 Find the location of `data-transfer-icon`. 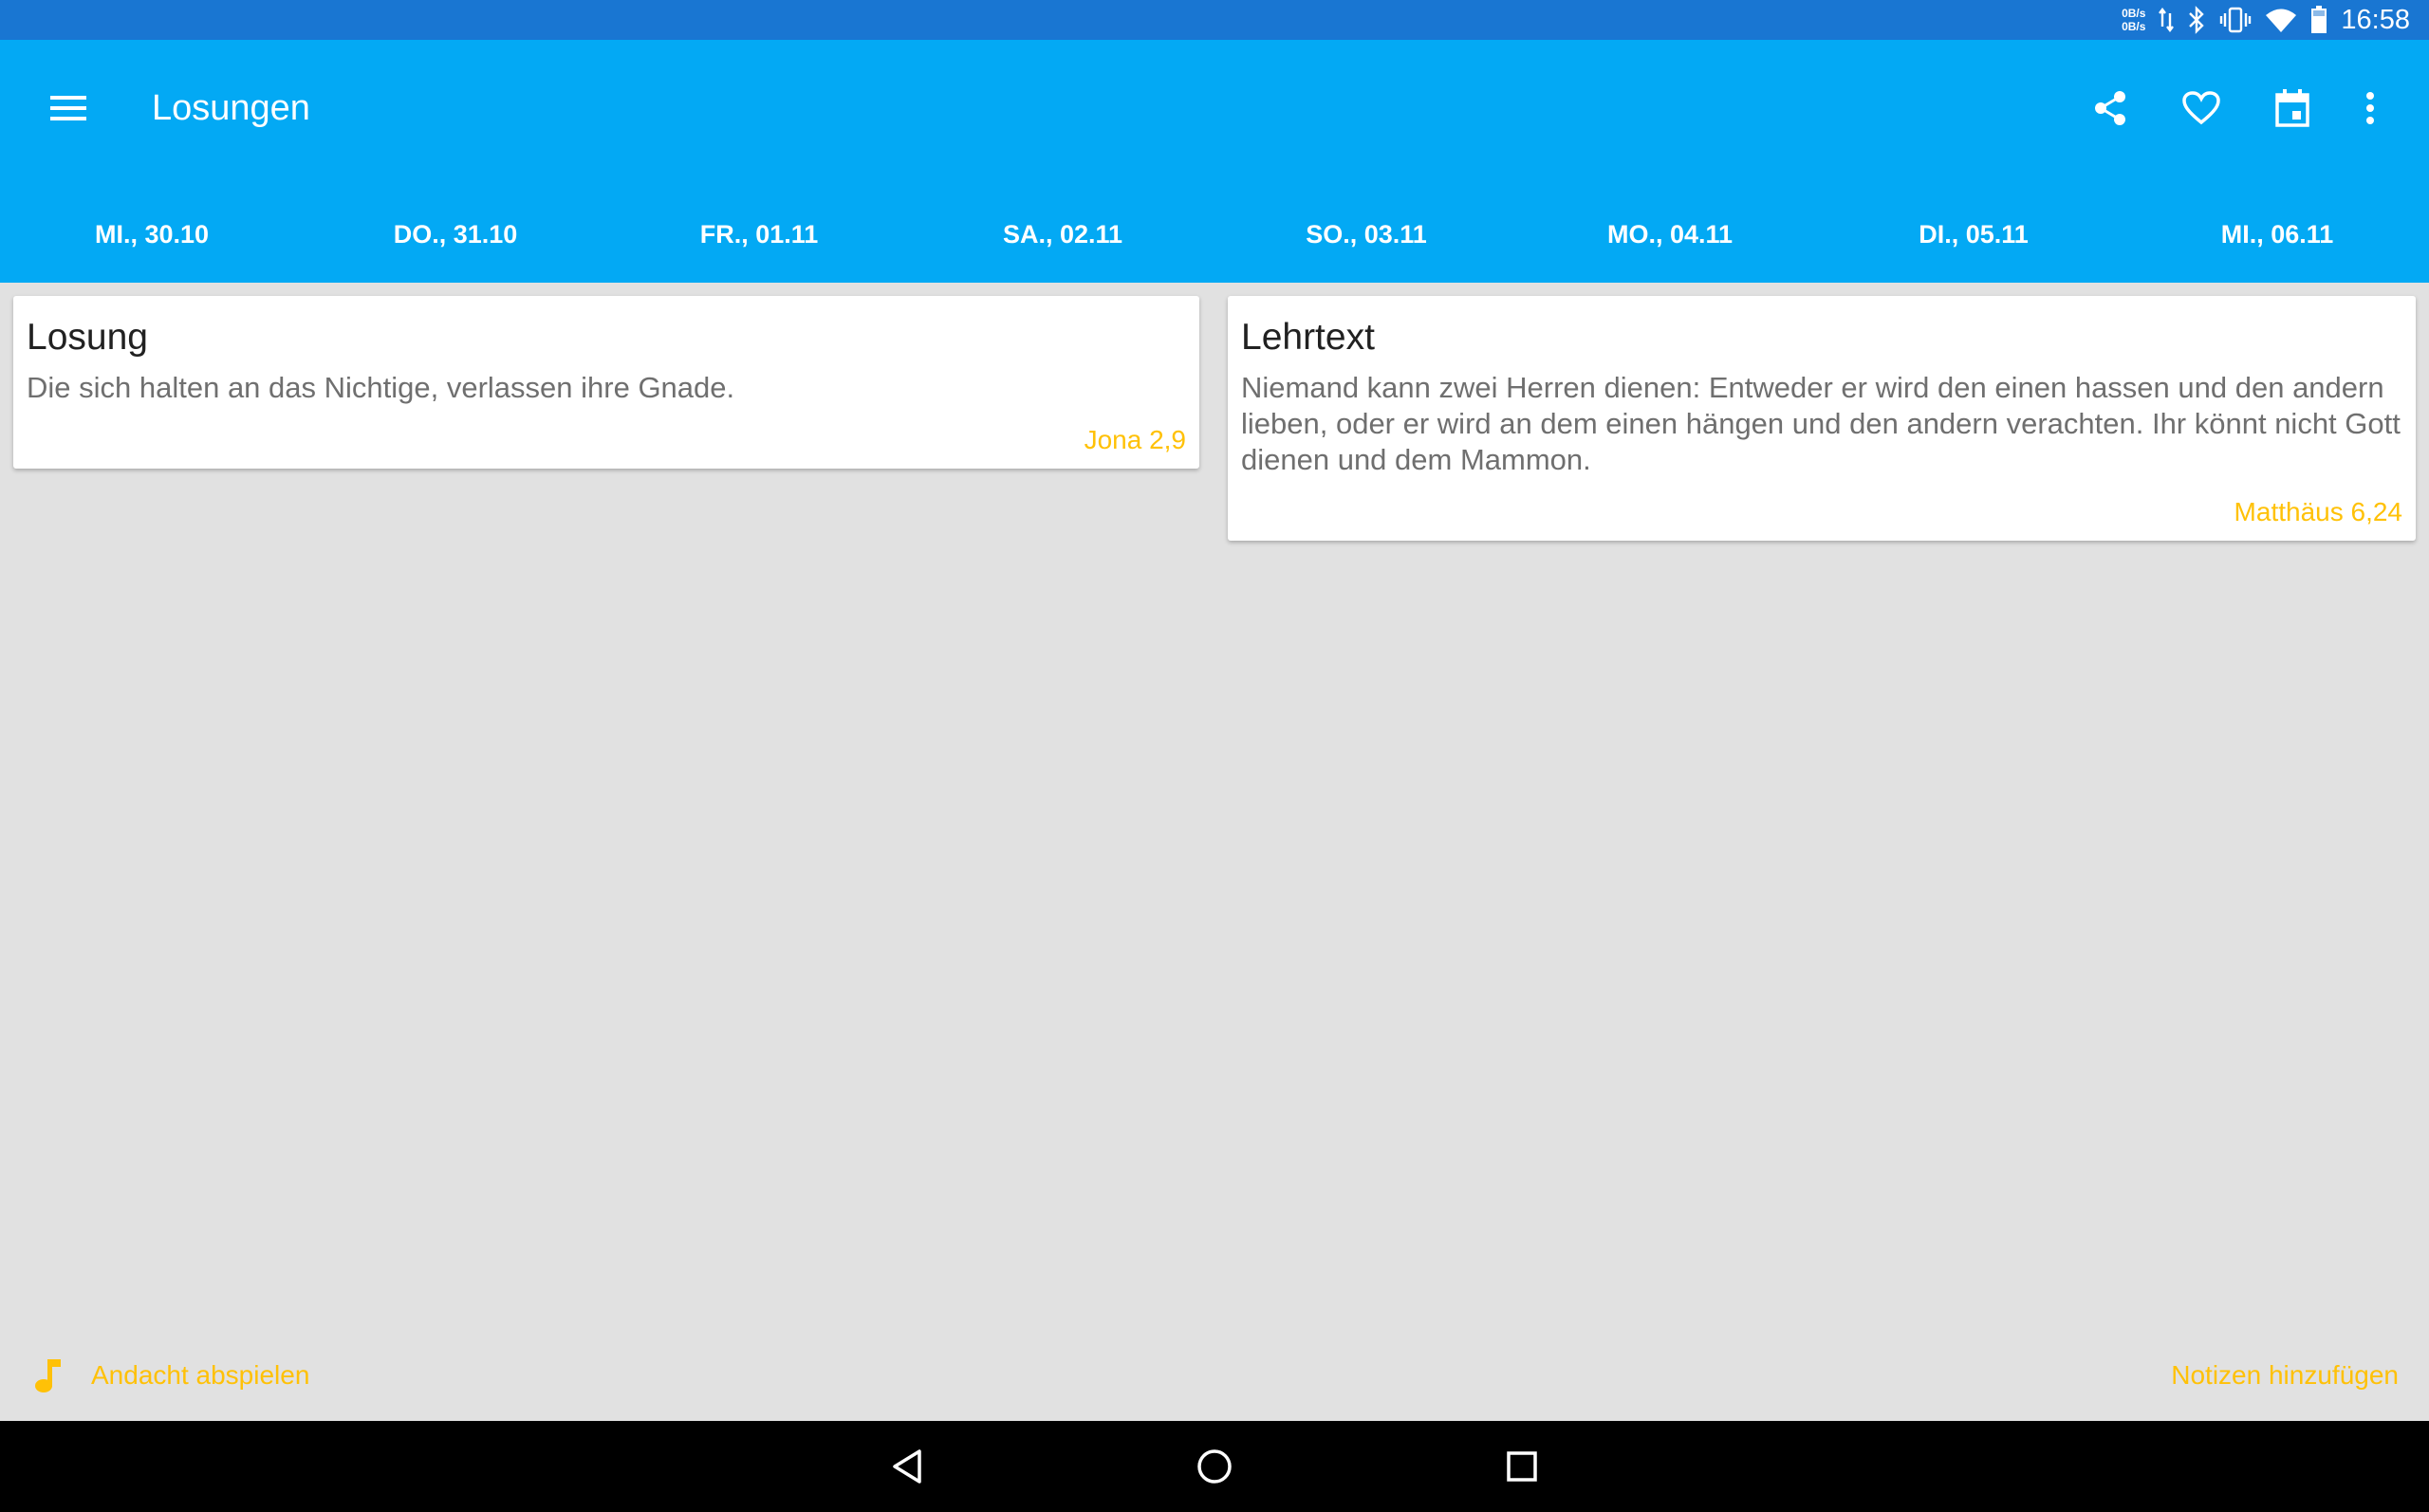

data-transfer-icon is located at coordinates (2167, 20).